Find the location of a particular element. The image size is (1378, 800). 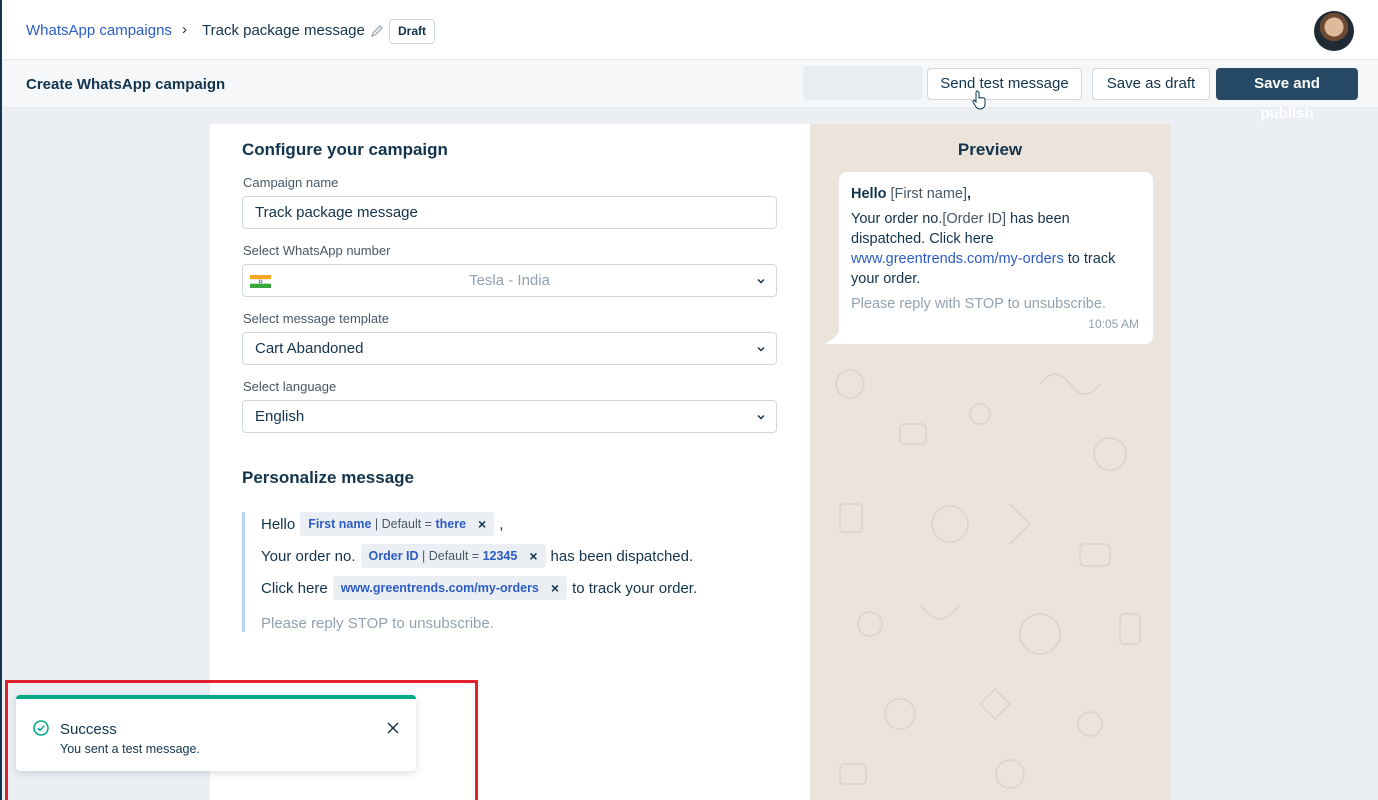

whatsapp-number-label: Select WhatsApp number is located at coordinates (317, 250).